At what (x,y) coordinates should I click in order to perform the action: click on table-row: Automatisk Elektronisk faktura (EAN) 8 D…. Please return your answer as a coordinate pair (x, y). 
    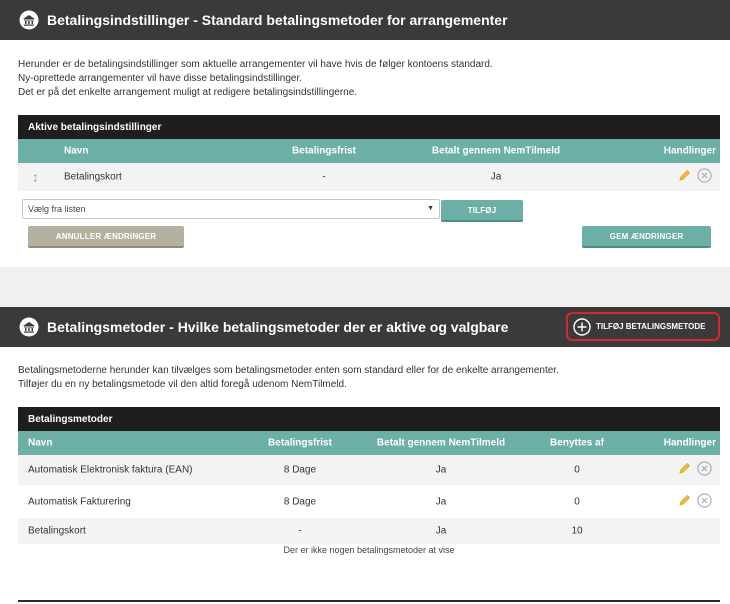
    Looking at the image, I should click on (369, 470).